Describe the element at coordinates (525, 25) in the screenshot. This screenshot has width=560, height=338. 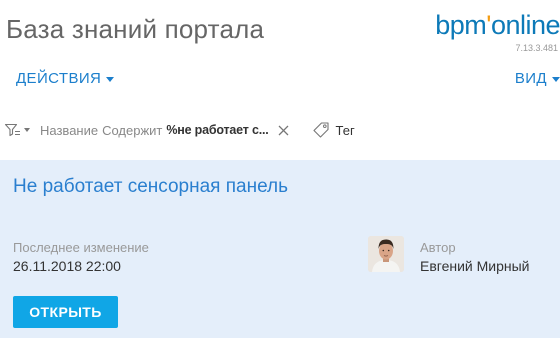
I see `logo-text-online: online` at that location.